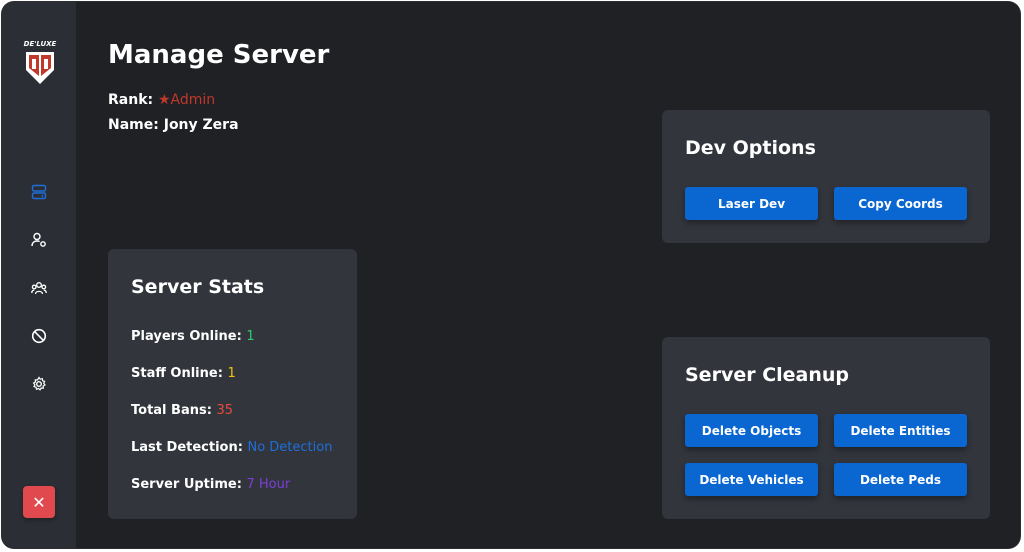  Describe the element at coordinates (224, 410) in the screenshot. I see `total-bans-value: 35` at that location.